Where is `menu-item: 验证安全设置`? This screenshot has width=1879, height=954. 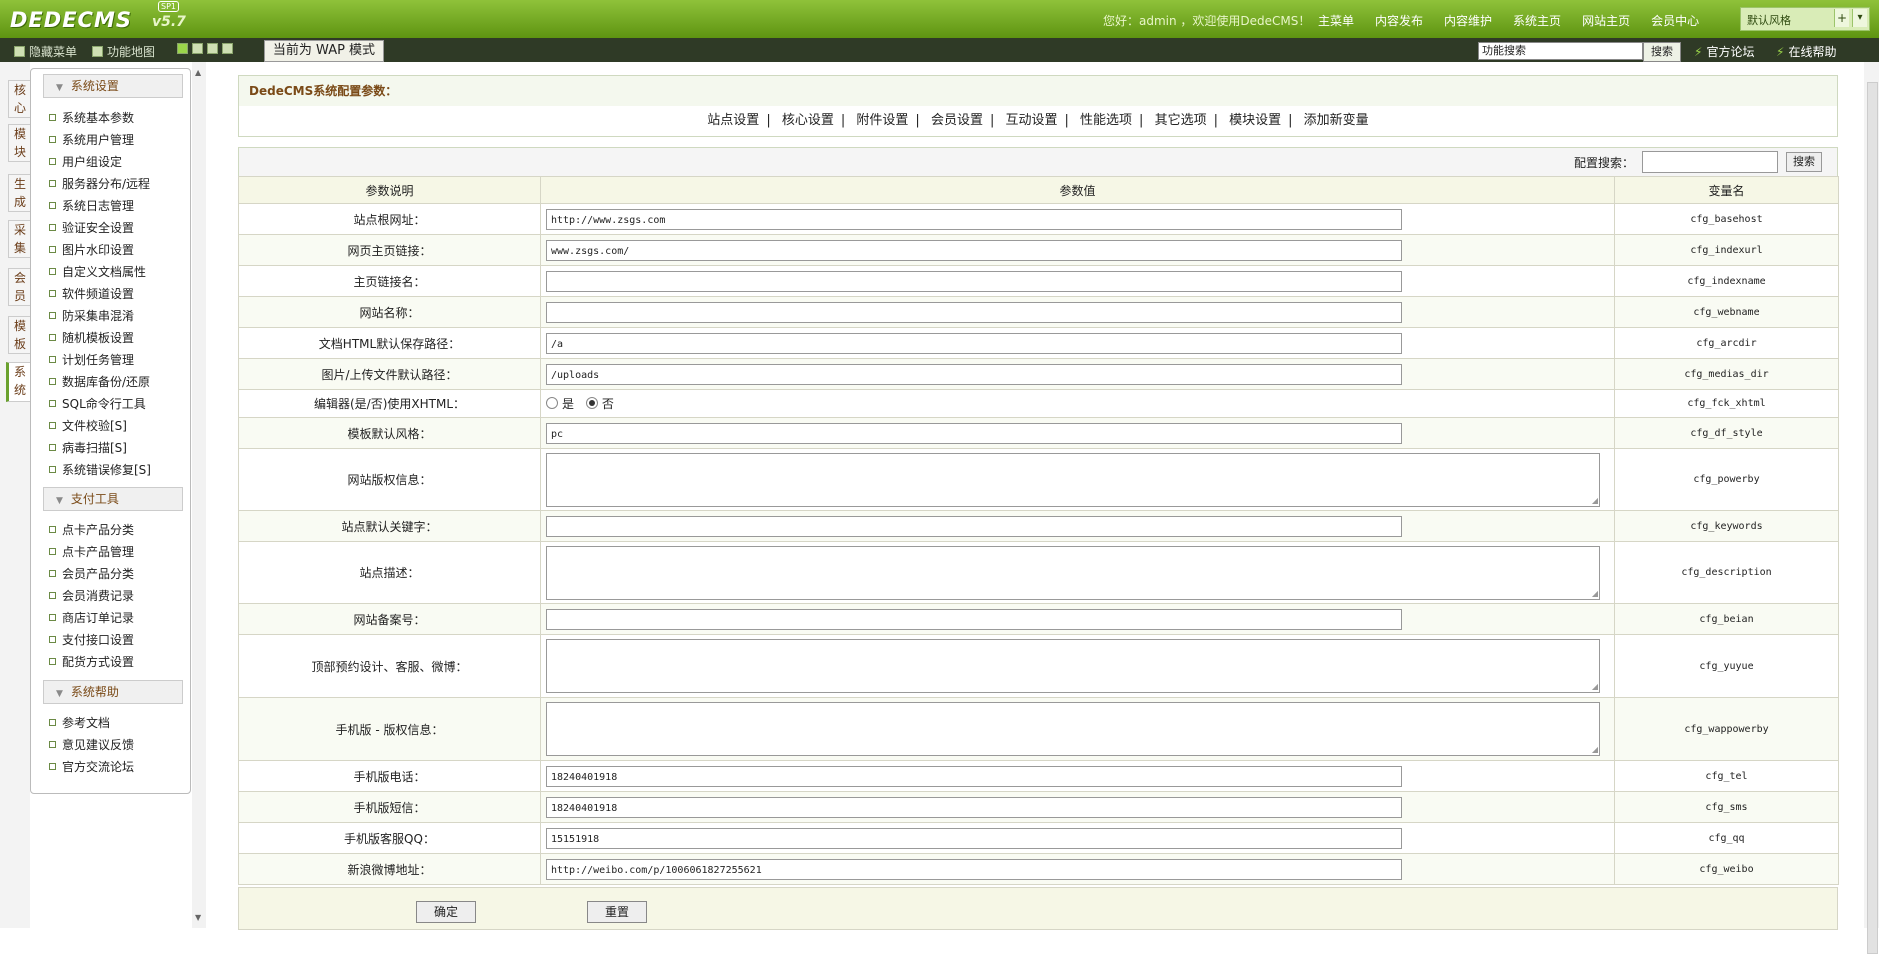
menu-item: 验证安全设置 is located at coordinates (91, 227).